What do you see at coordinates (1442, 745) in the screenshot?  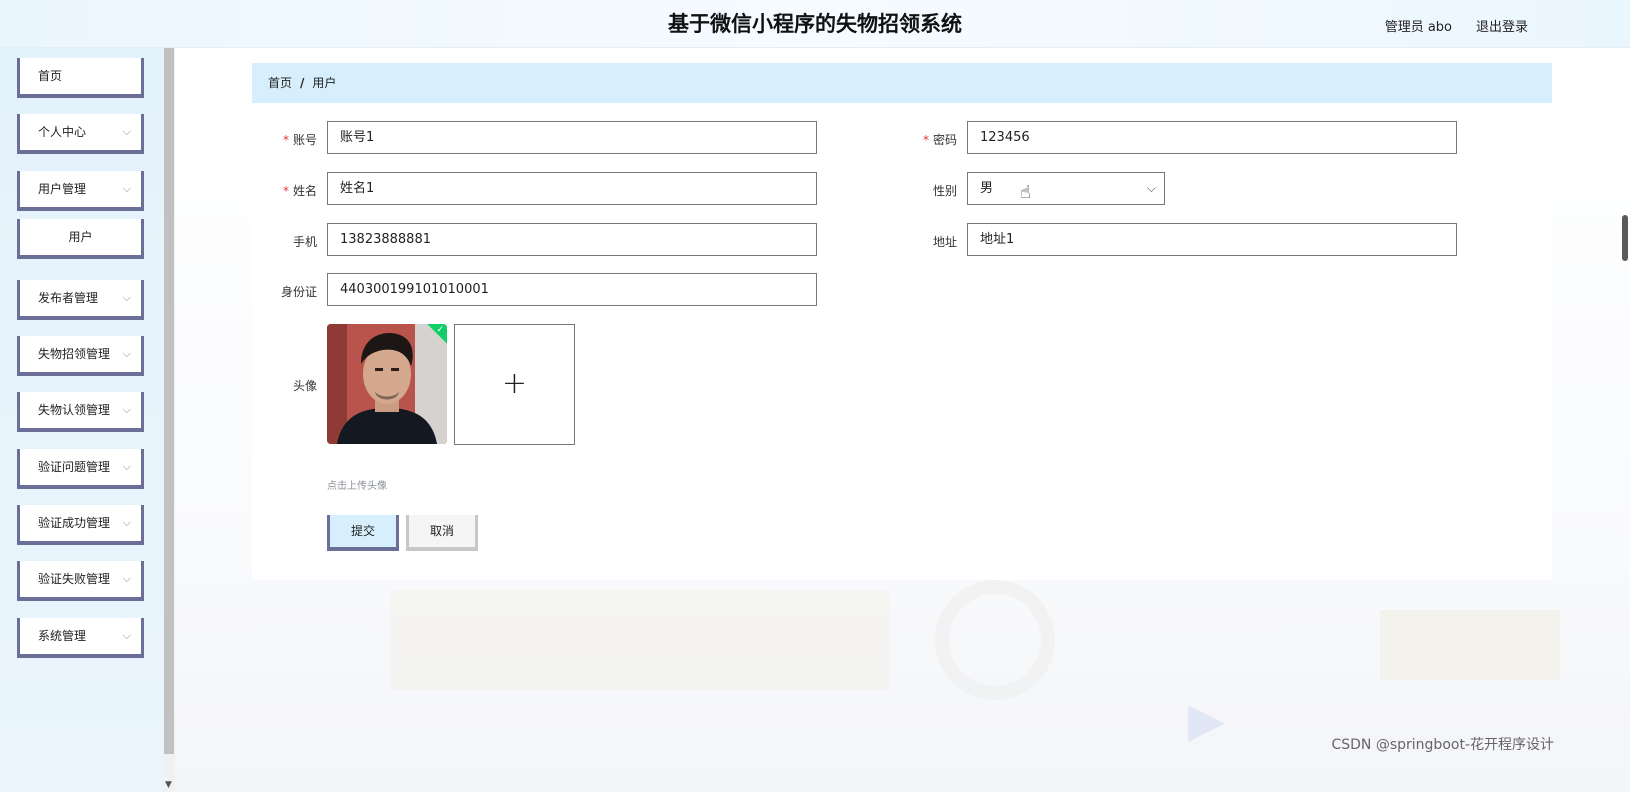 I see `watermark-text: CSDN @springboot-花开程序设计` at bounding box center [1442, 745].